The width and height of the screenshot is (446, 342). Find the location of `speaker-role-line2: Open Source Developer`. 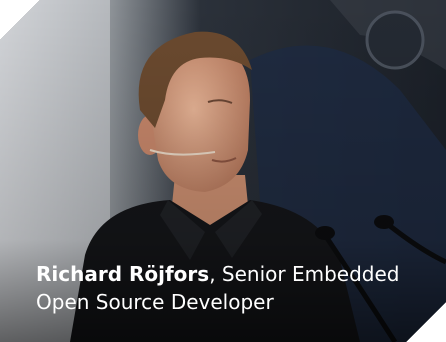

speaker-role-line2: Open Source Developer is located at coordinates (155, 302).